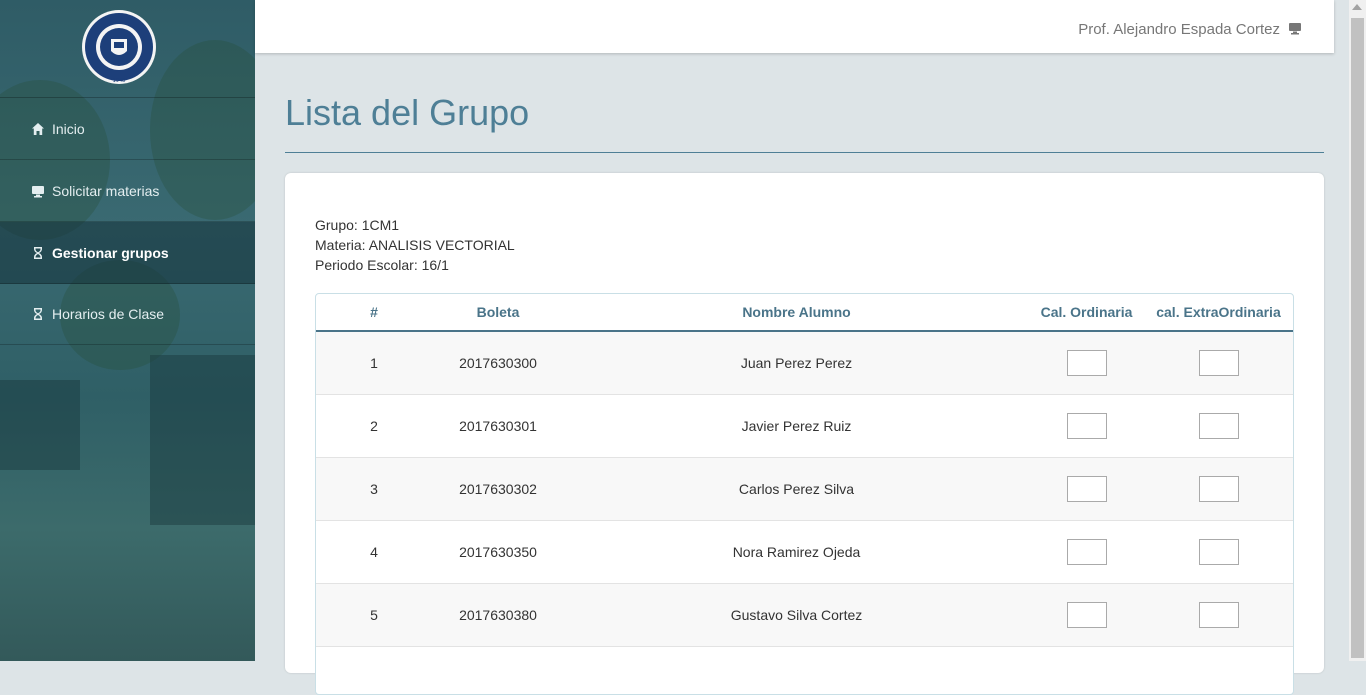  What do you see at coordinates (119, 81) in the screenshot?
I see `seal-year: 1948` at bounding box center [119, 81].